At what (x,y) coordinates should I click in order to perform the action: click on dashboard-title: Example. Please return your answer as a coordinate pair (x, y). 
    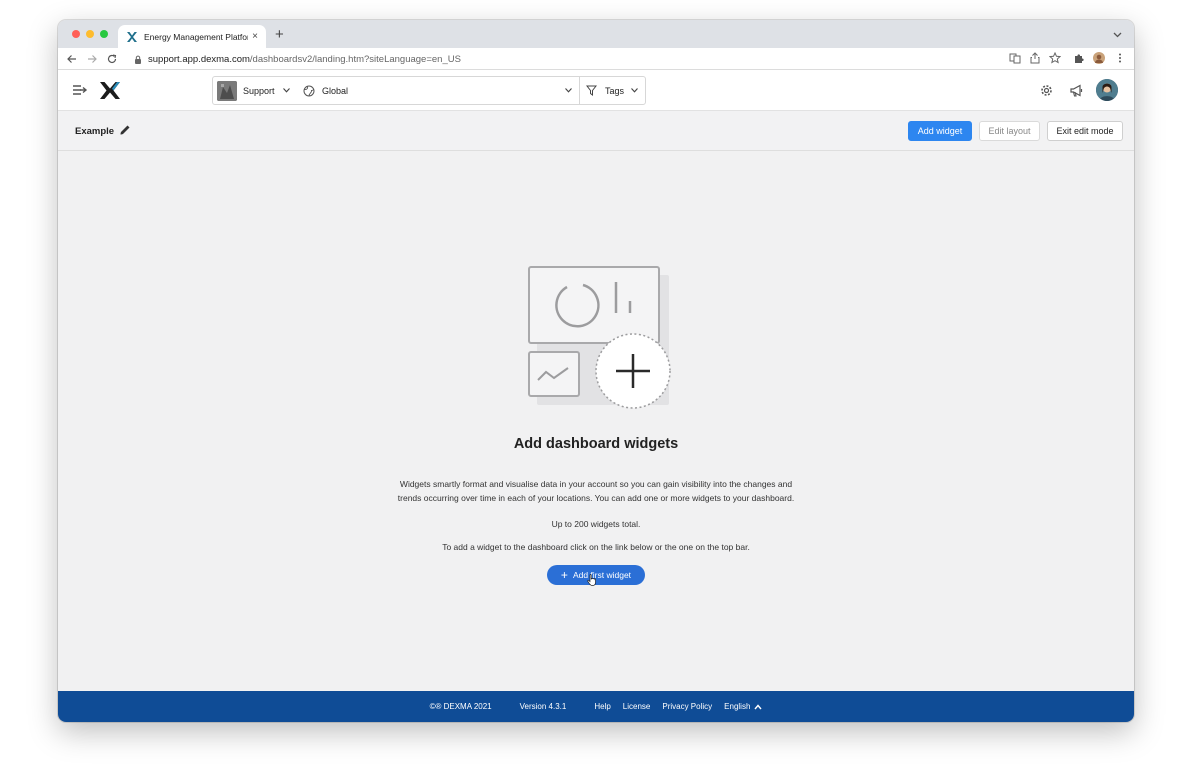
    Looking at the image, I should click on (95, 131).